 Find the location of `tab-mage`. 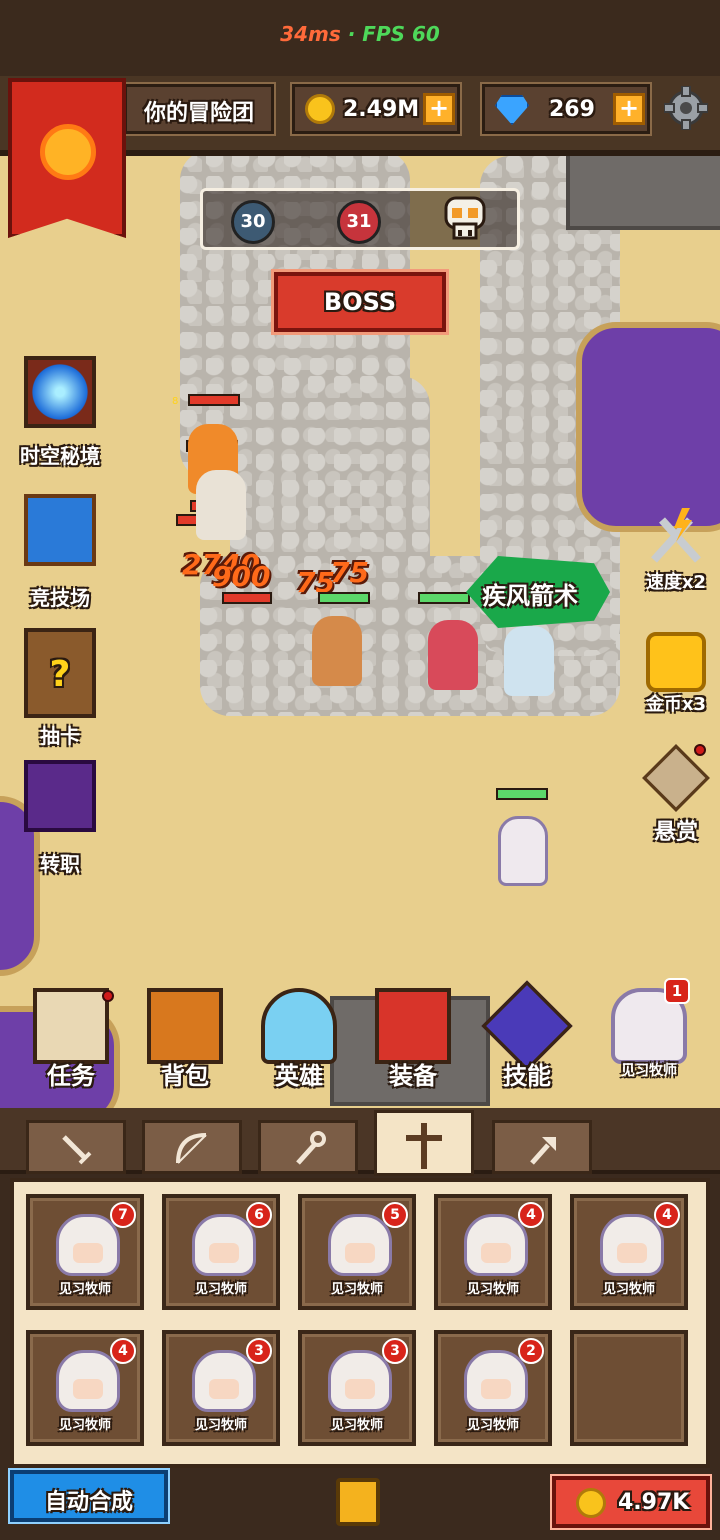

tab-mage is located at coordinates (308, 1147).